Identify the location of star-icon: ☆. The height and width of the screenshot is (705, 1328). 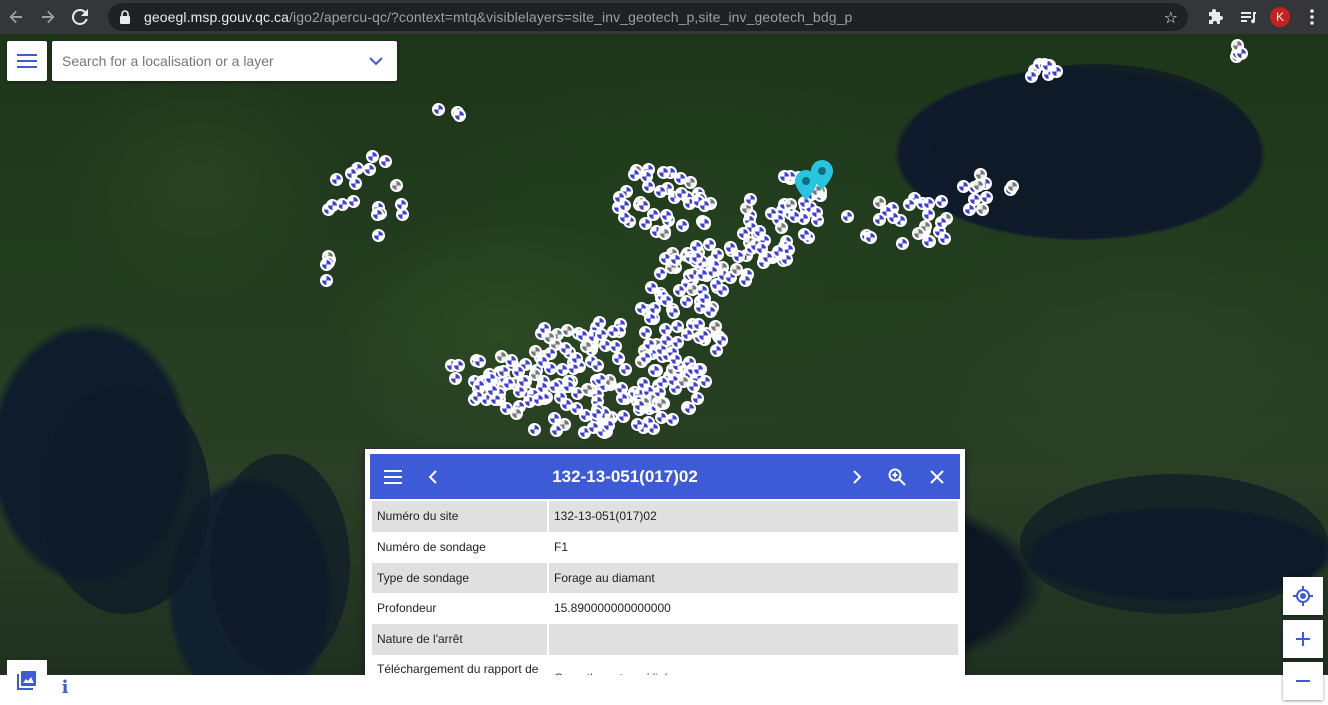
(1171, 18).